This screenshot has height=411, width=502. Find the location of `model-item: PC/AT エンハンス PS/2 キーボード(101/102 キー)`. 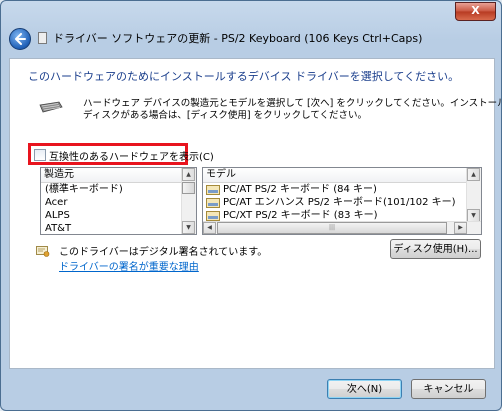

model-item: PC/AT エンハンス PS/2 キーボード(101/102 キー) is located at coordinates (342, 202).